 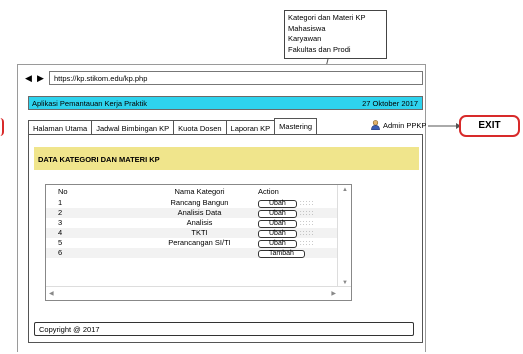 I want to click on table-row: 3 Analisis Ubah:::::, so click(x=192, y=223).